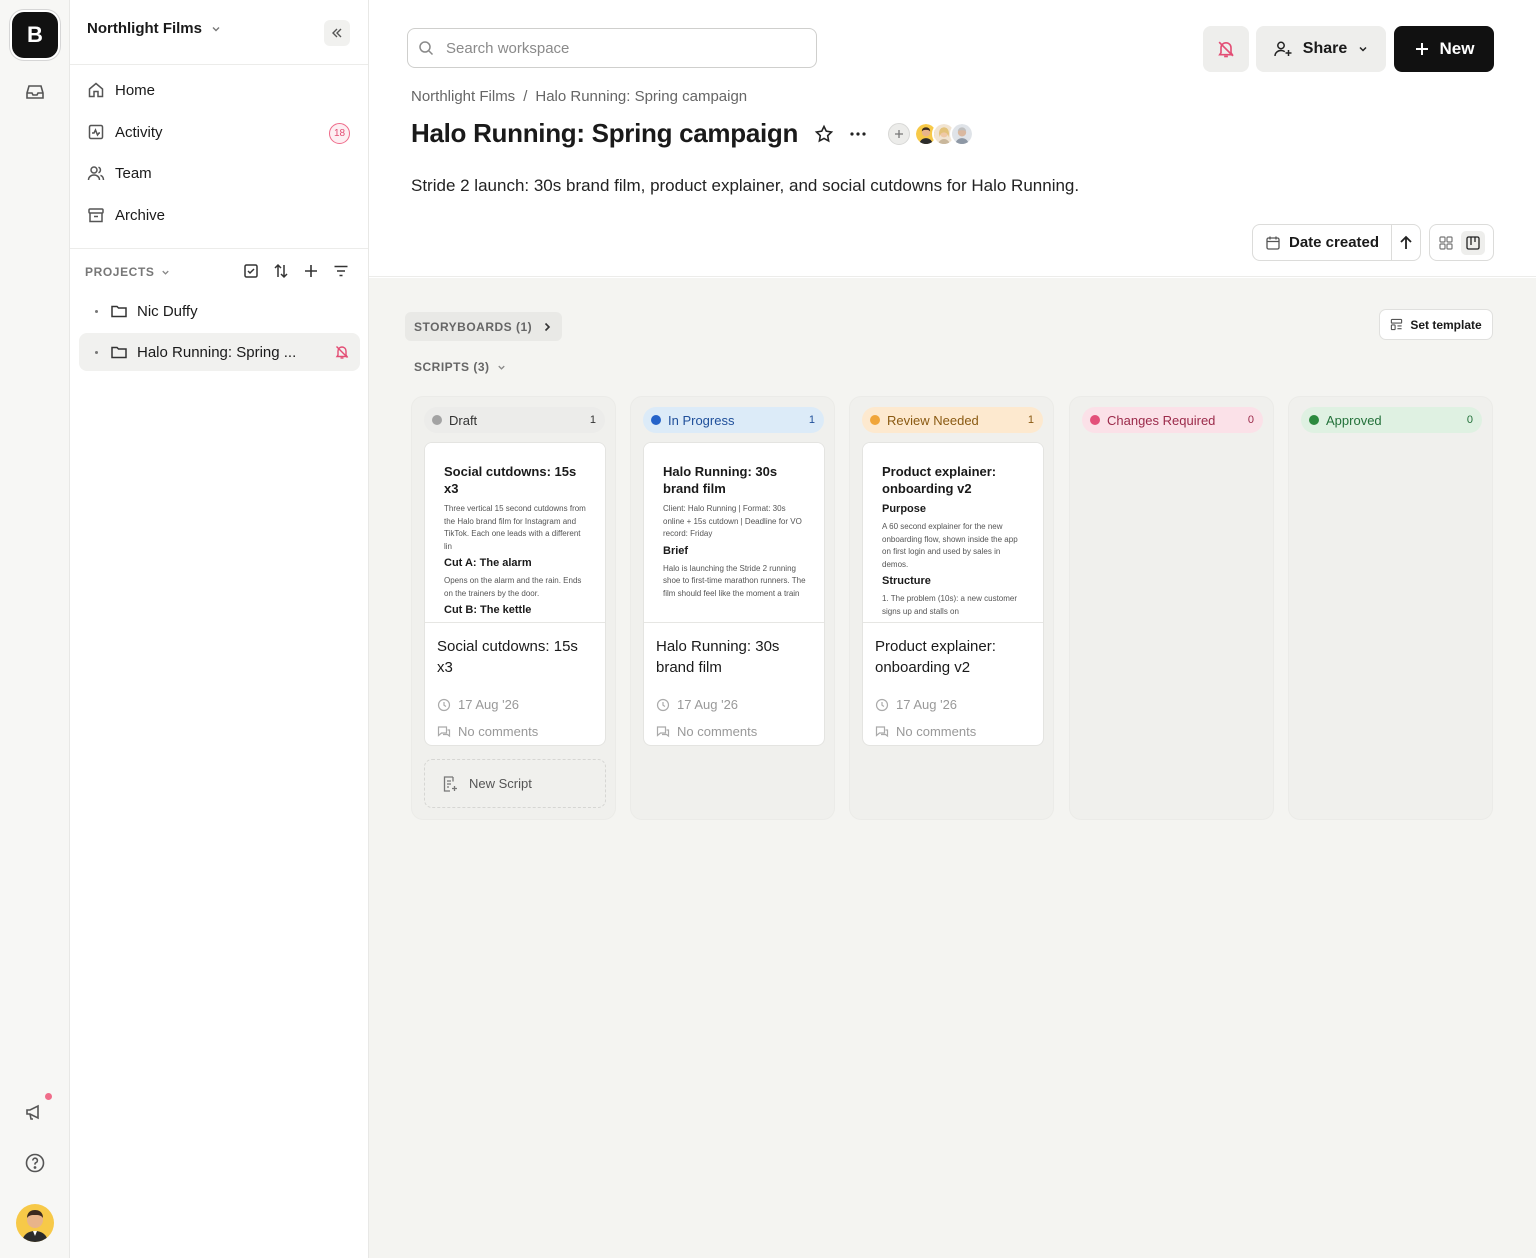 This screenshot has height=1258, width=1536. I want to click on sort-icon, so click(281, 271).